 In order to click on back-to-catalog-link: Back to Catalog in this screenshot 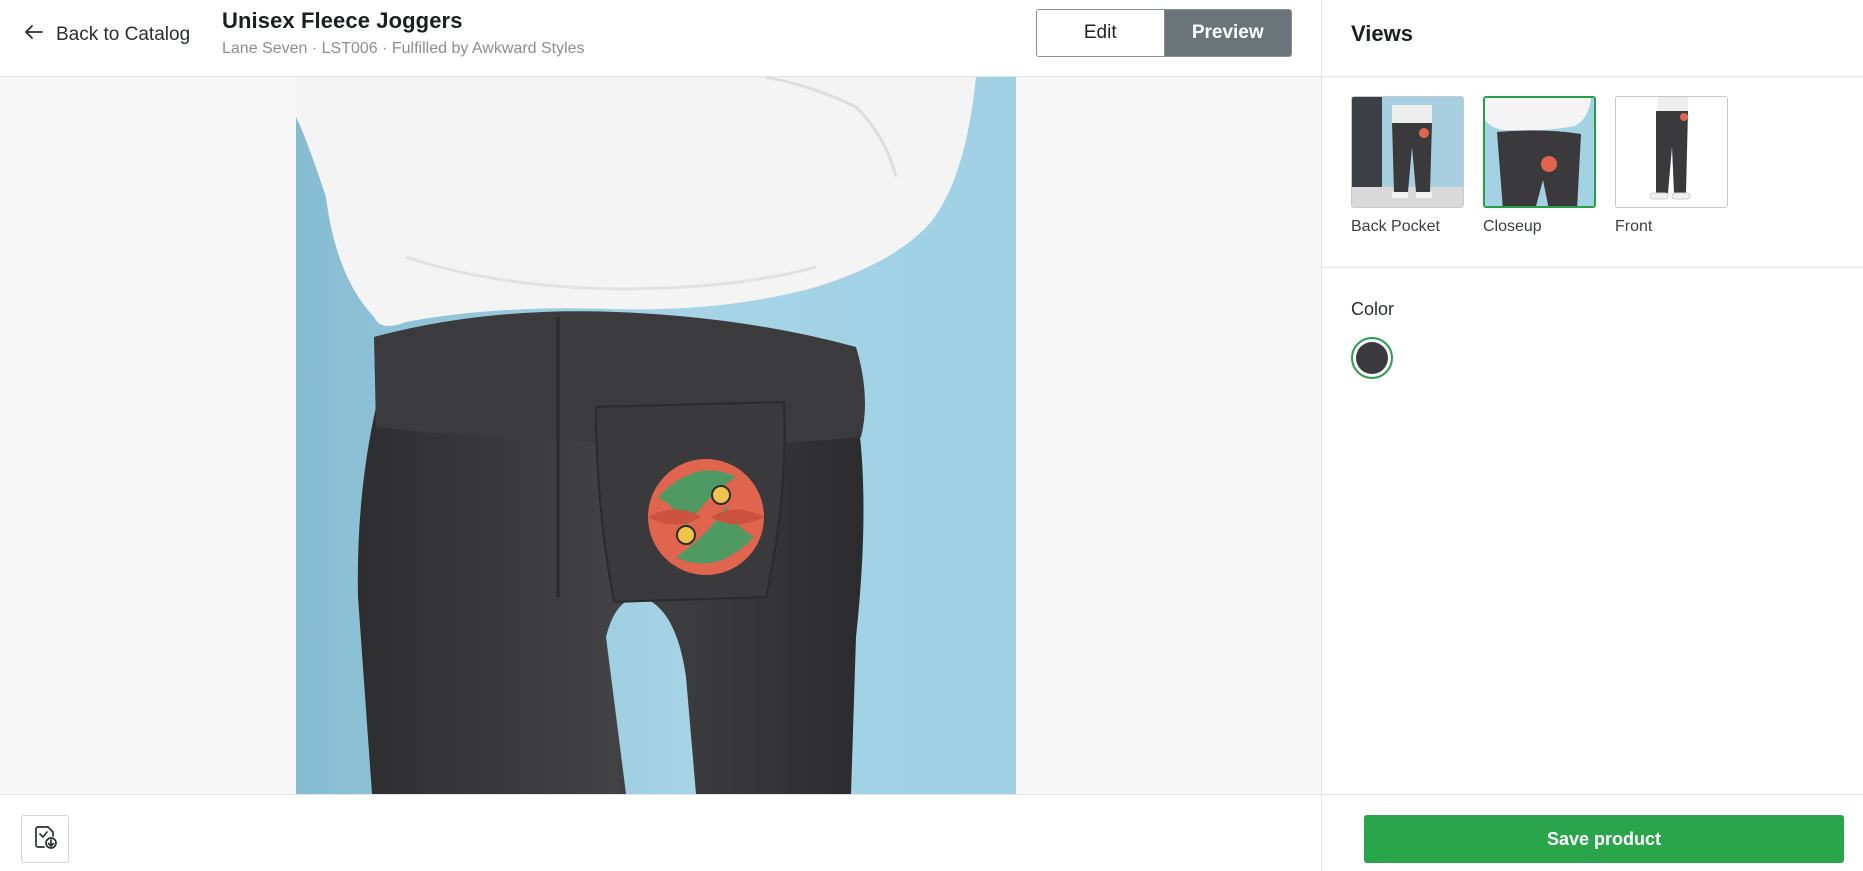, I will do `click(106, 35)`.